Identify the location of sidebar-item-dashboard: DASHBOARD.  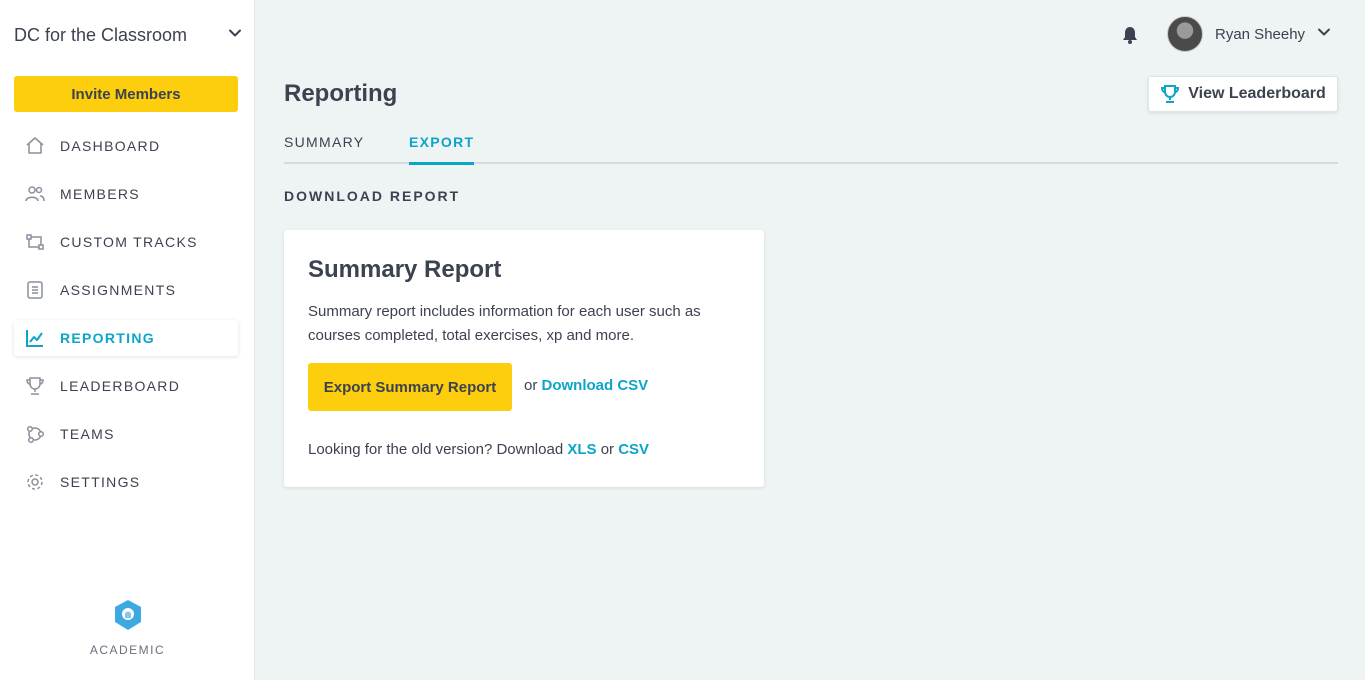
(126, 146).